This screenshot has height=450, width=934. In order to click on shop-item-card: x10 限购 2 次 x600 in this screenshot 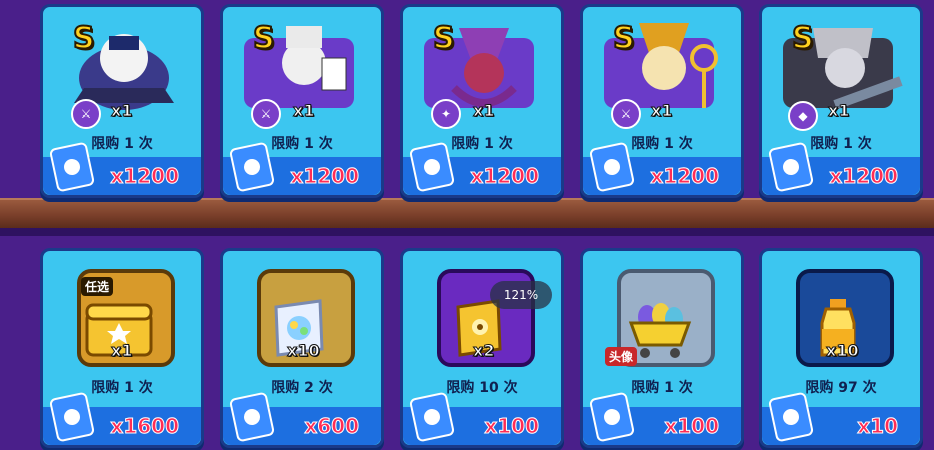, I will do `click(302, 348)`.